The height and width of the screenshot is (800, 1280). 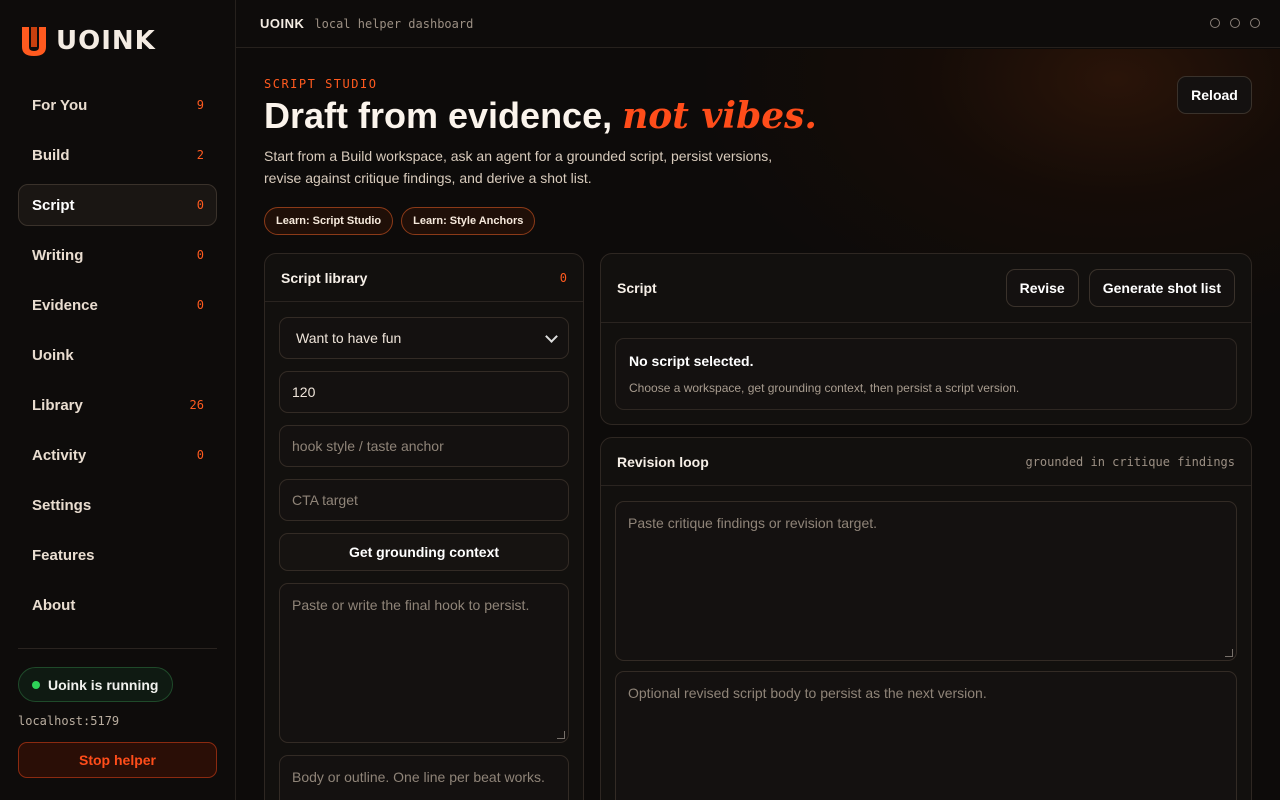 I want to click on sidebar-item-count: 9, so click(x=200, y=105).